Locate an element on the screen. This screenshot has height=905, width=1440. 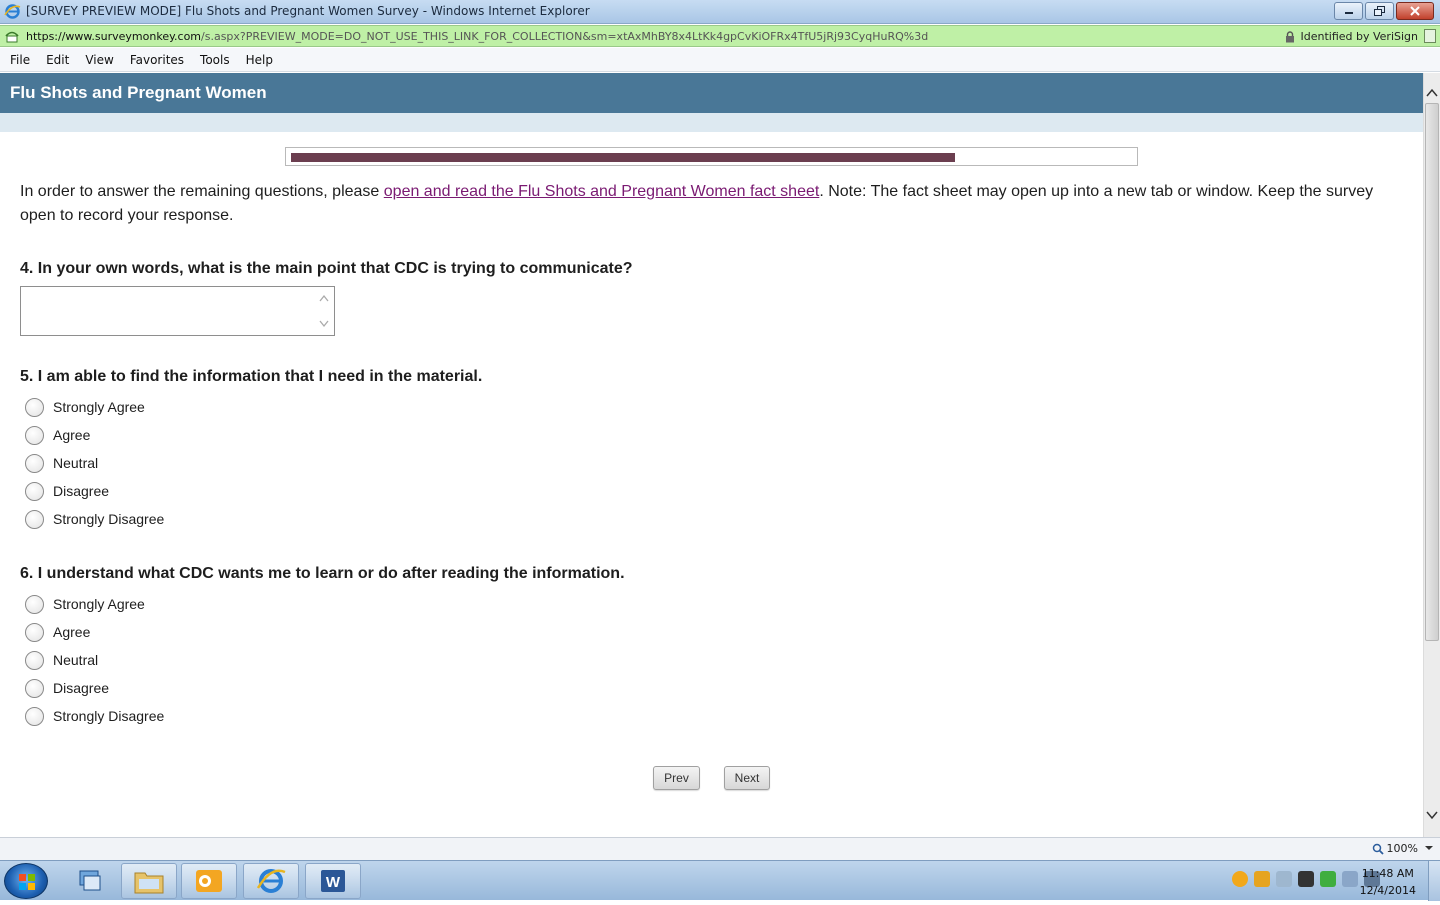
taskbar-explorer is located at coordinates (149, 881).